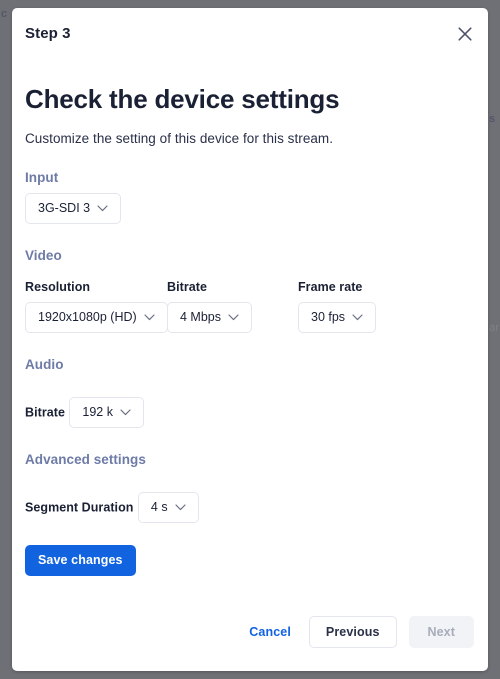  What do you see at coordinates (182, 99) in the screenshot?
I see `page-title: Check the device settings` at bounding box center [182, 99].